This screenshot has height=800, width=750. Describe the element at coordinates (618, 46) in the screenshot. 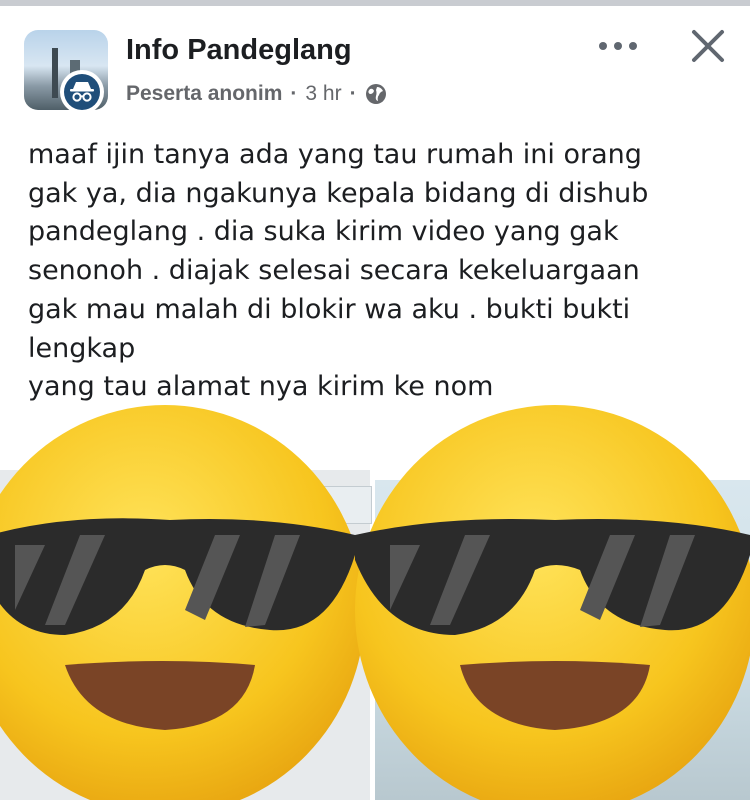

I see `more-options-icon` at that location.